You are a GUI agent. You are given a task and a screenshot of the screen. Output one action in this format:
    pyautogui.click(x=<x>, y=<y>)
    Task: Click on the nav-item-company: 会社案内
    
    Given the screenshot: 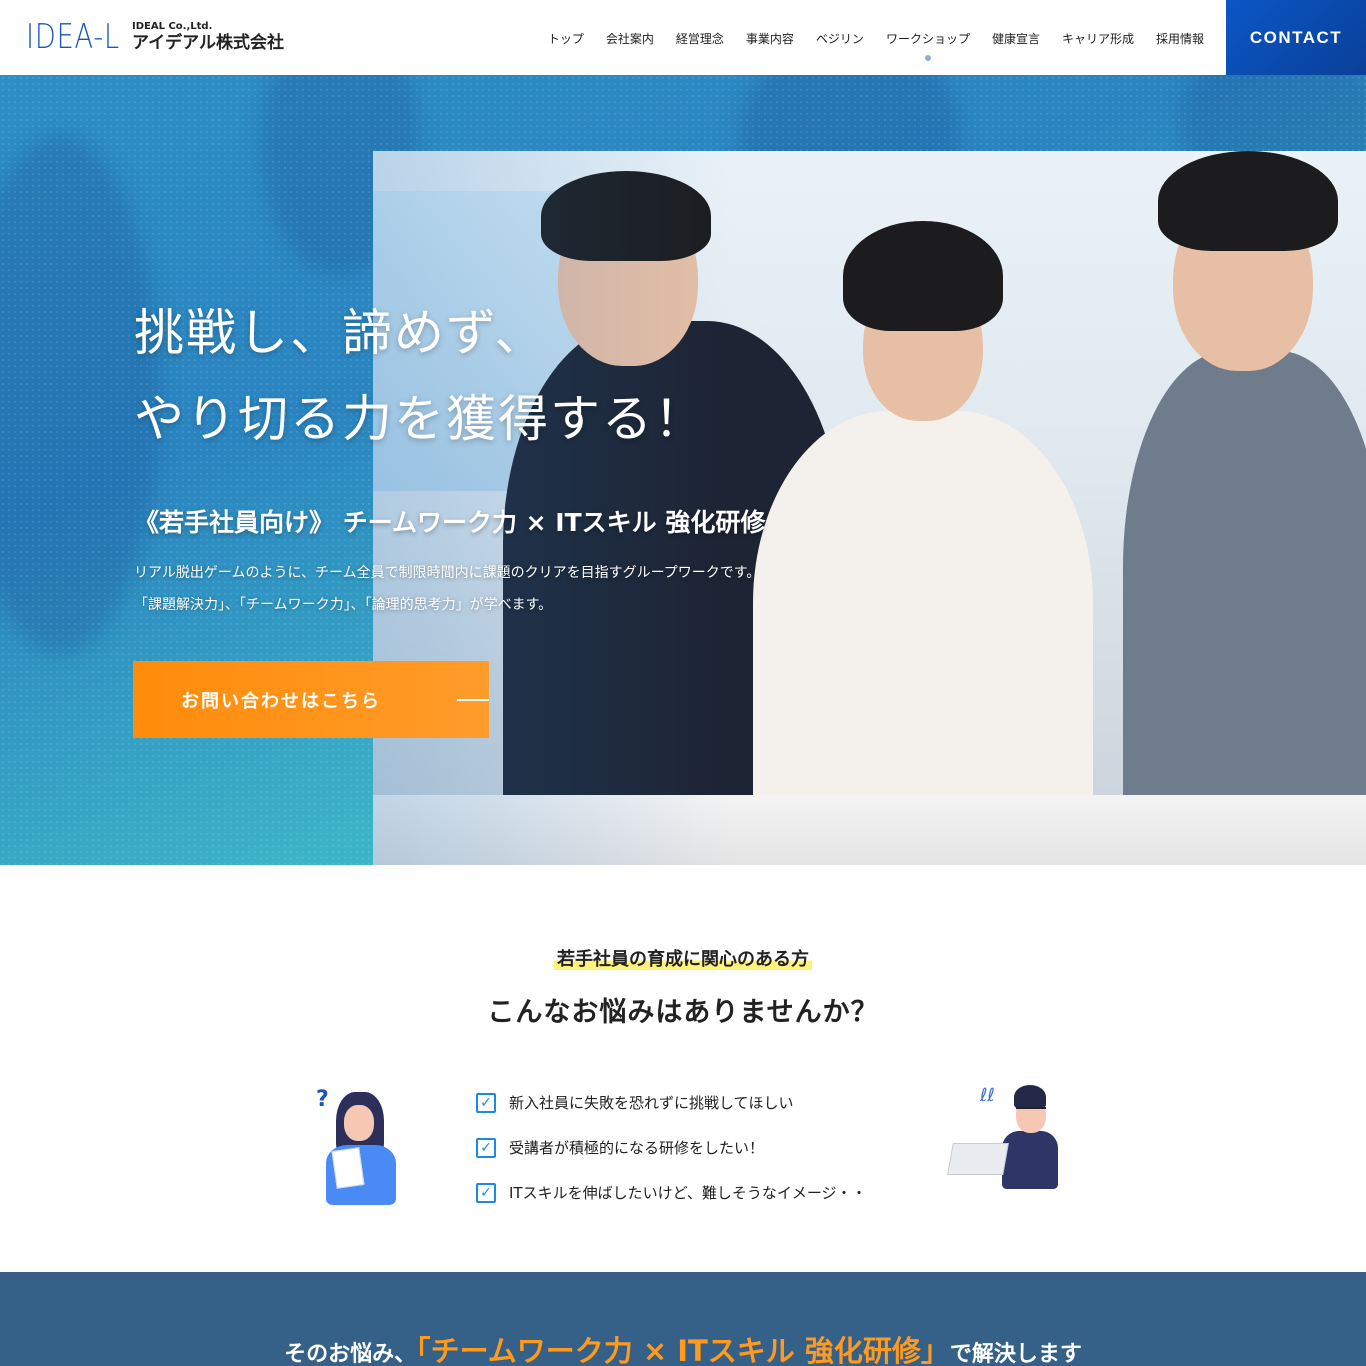 What is the action you would take?
    pyautogui.click(x=630, y=38)
    